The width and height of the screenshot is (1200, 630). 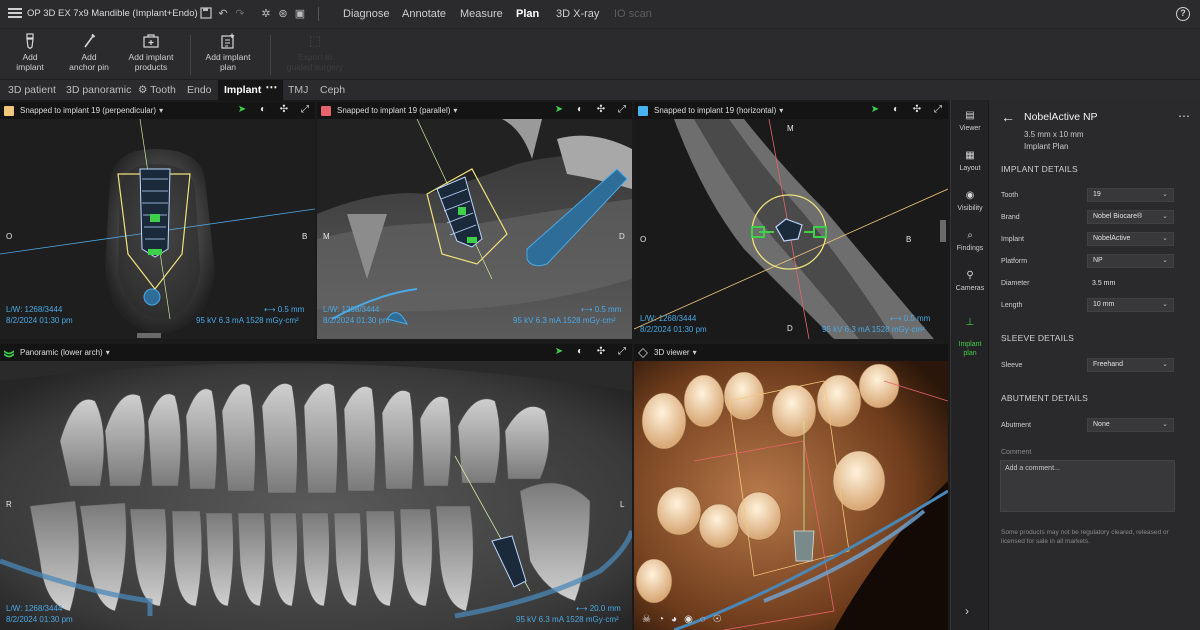 What do you see at coordinates (1183, 14) in the screenshot?
I see `help-icon: ?` at bounding box center [1183, 14].